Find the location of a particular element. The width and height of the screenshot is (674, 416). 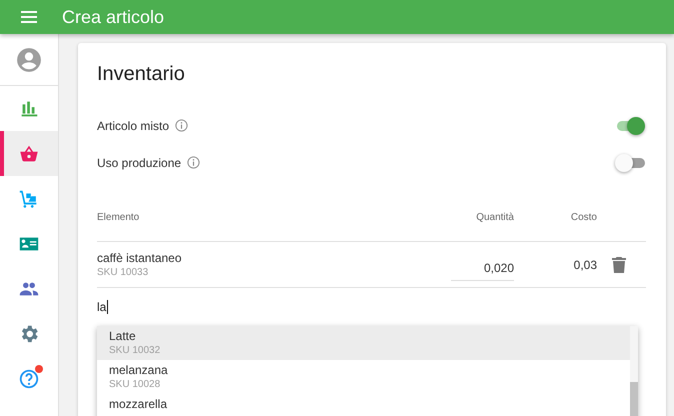

column-header: Quantità is located at coordinates (494, 217).